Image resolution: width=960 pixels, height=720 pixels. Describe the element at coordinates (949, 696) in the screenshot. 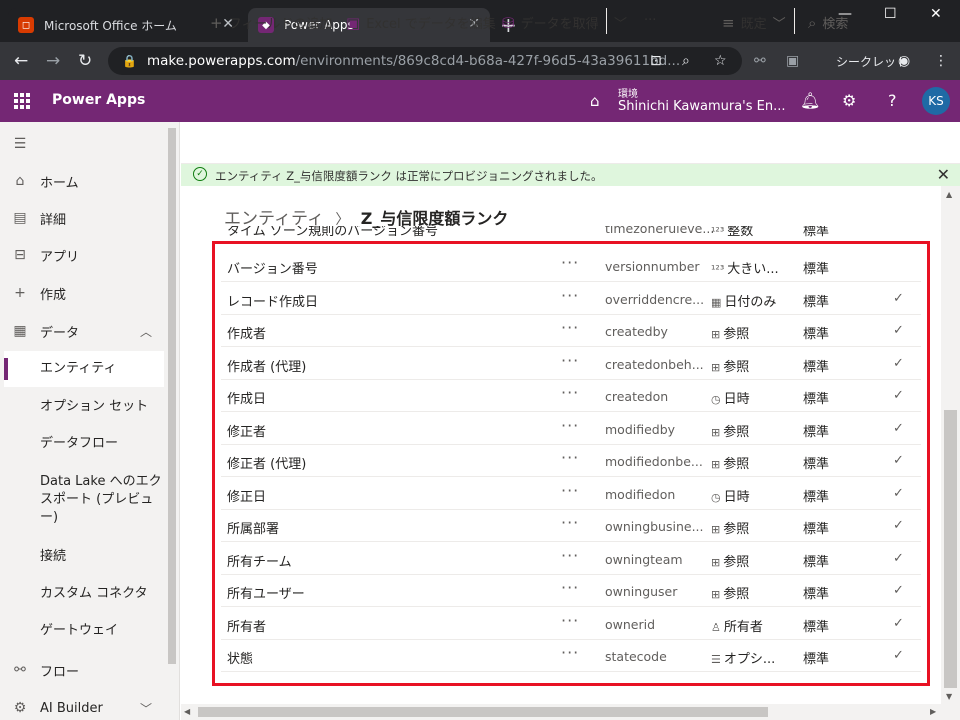

I see `scroll-down-icon: ▼` at that location.